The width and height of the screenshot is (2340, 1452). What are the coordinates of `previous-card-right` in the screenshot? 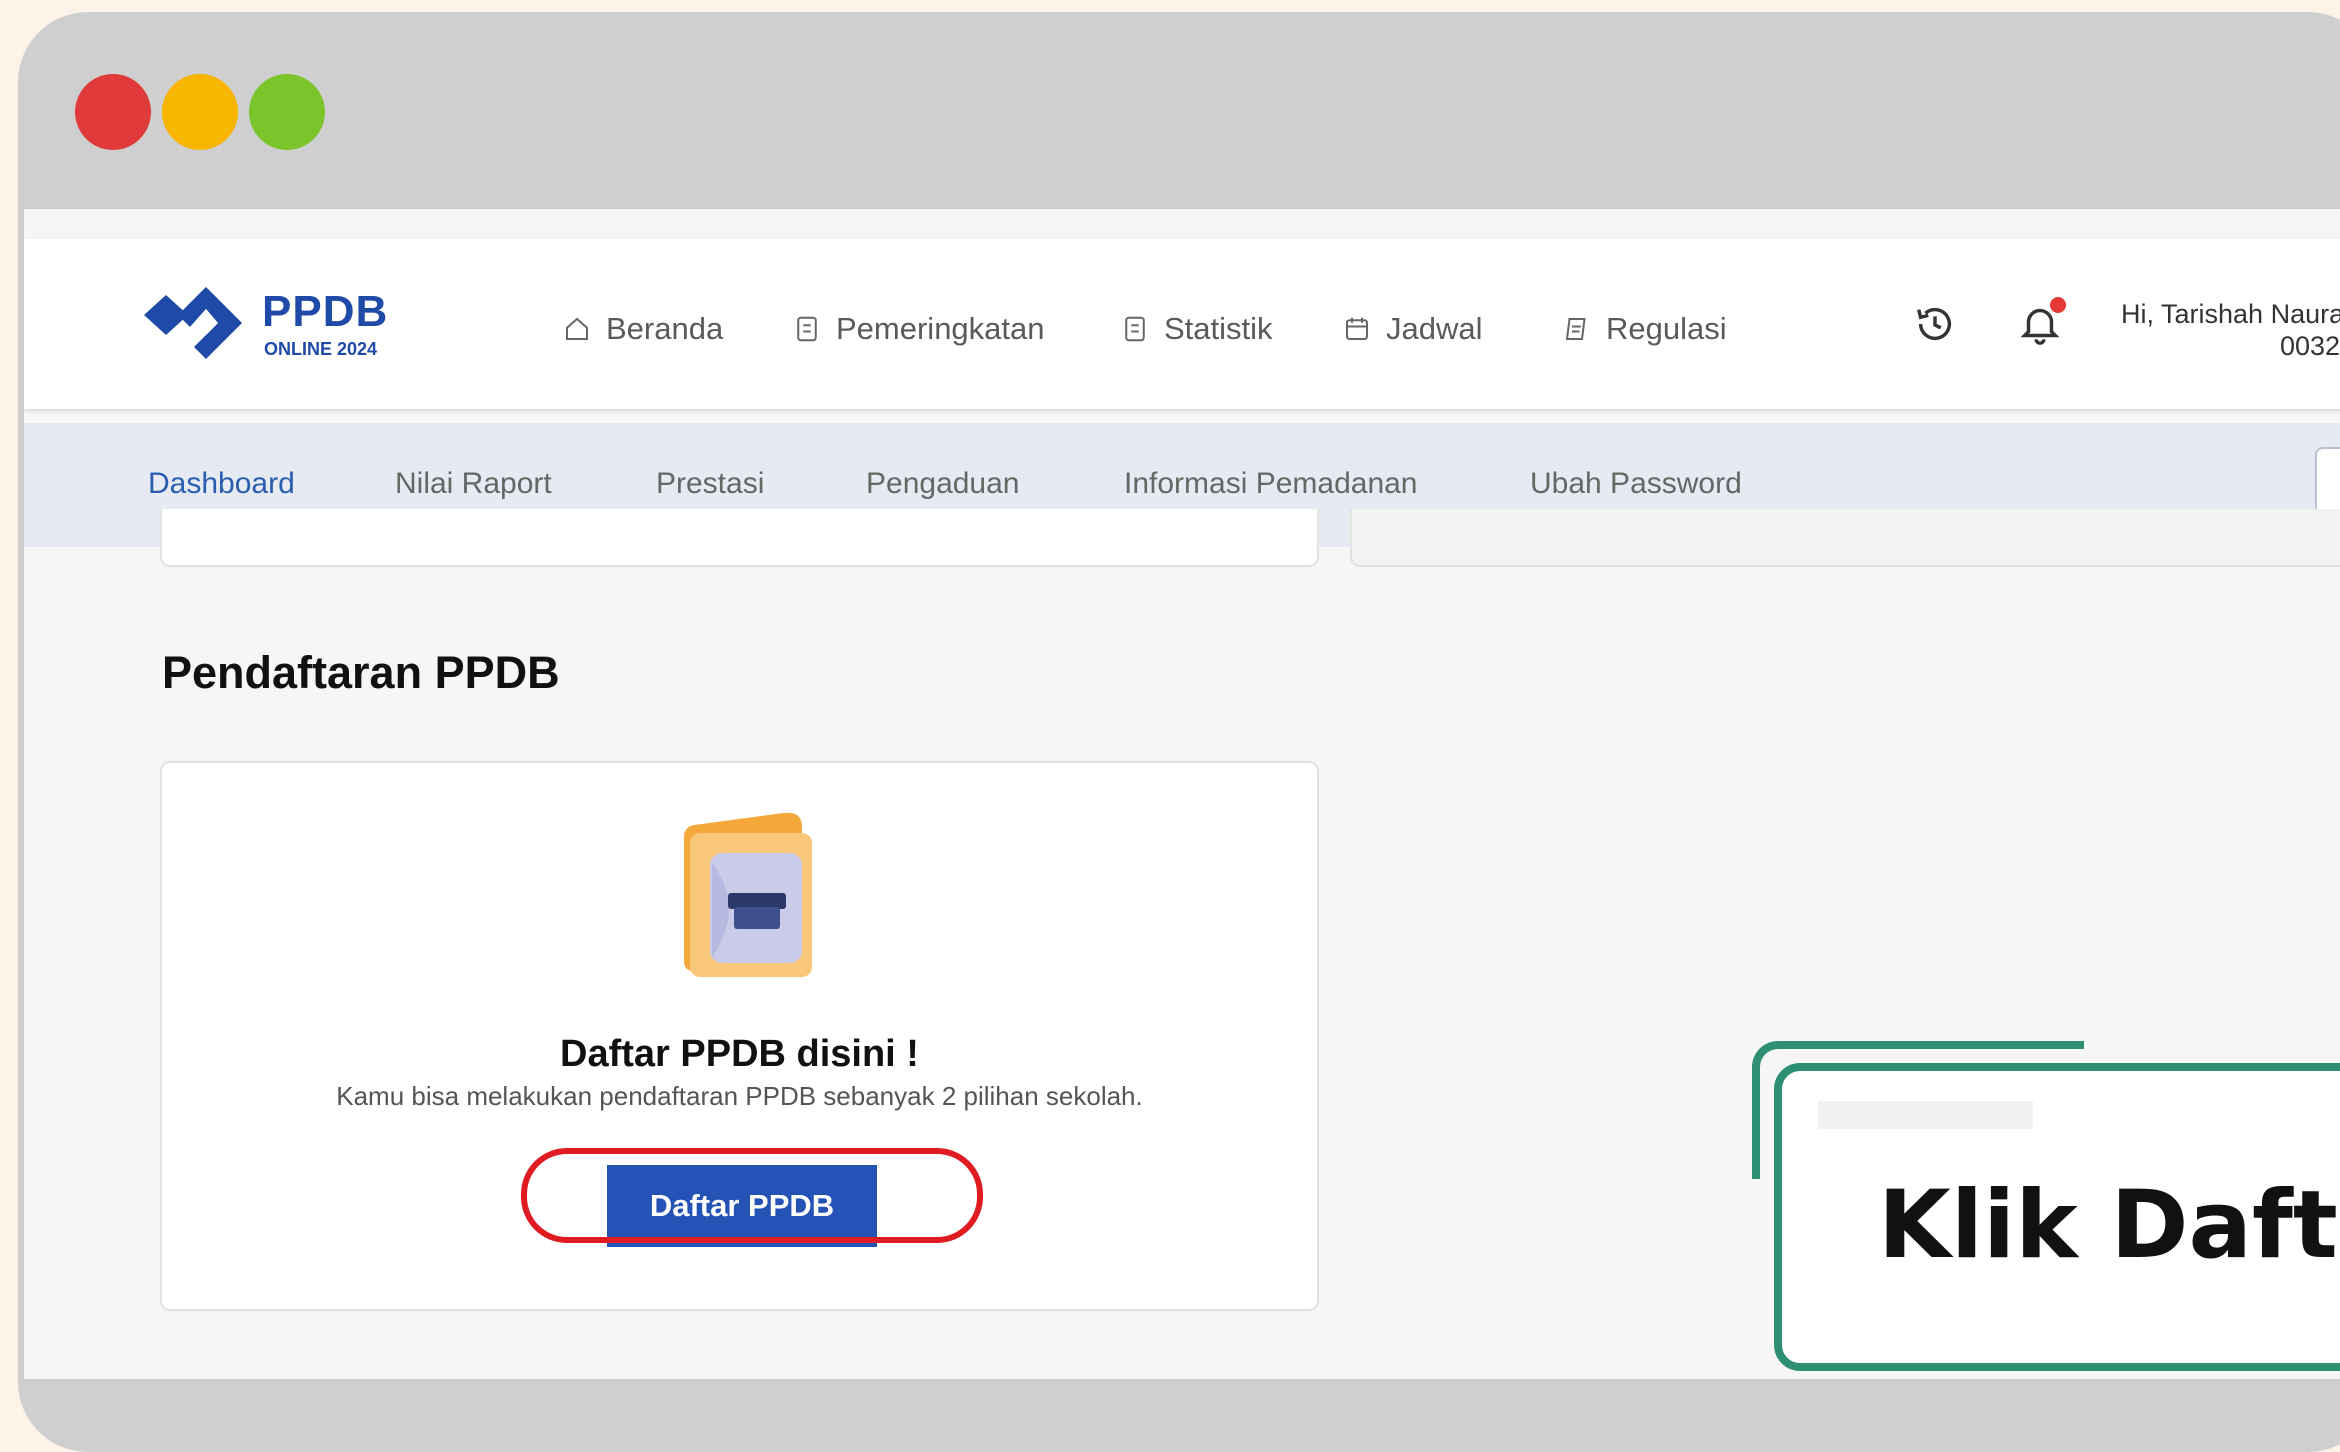 It's located at (1845, 538).